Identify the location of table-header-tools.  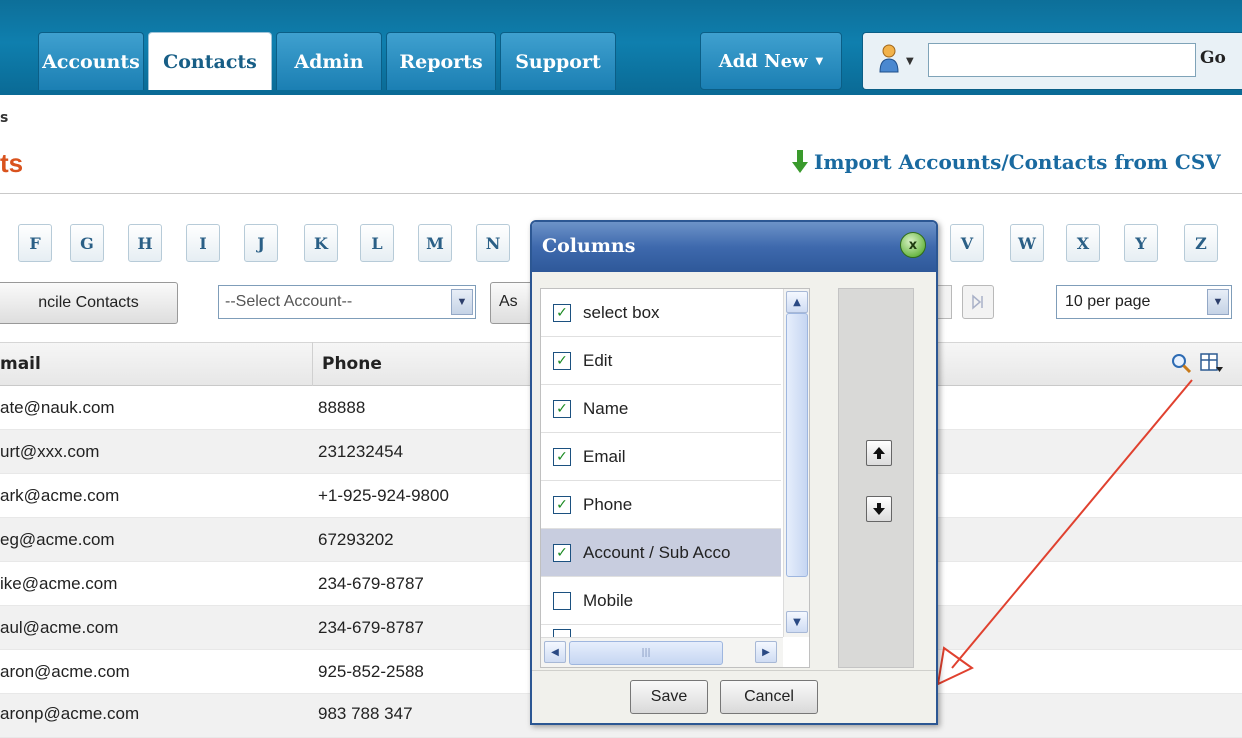
(1197, 363).